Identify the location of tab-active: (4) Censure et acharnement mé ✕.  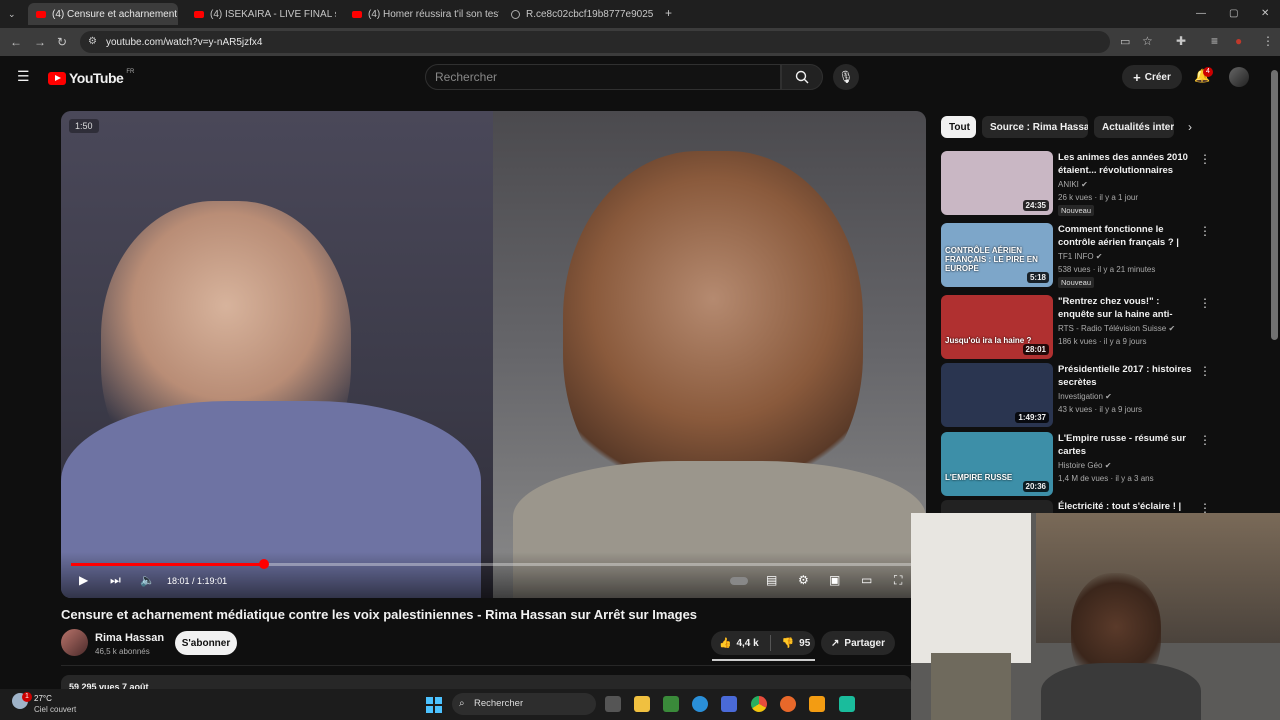
(103, 14).